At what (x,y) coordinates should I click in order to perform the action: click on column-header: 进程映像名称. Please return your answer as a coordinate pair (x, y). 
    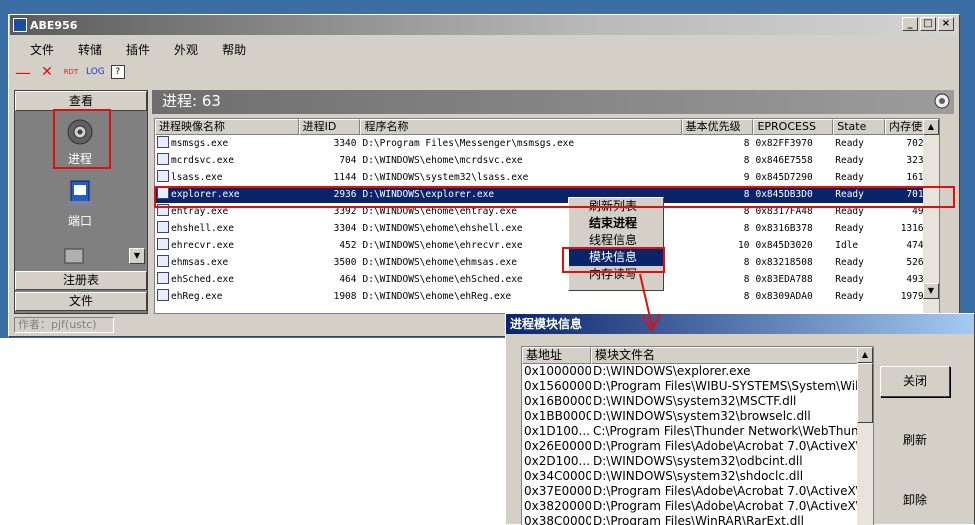
    Looking at the image, I should click on (227, 127).